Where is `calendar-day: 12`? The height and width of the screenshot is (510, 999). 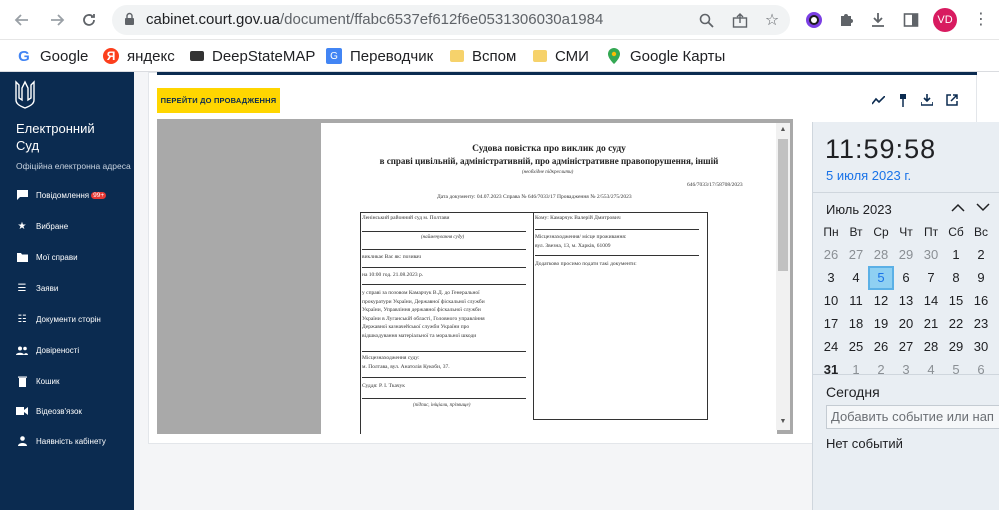 calendar-day: 12 is located at coordinates (881, 301).